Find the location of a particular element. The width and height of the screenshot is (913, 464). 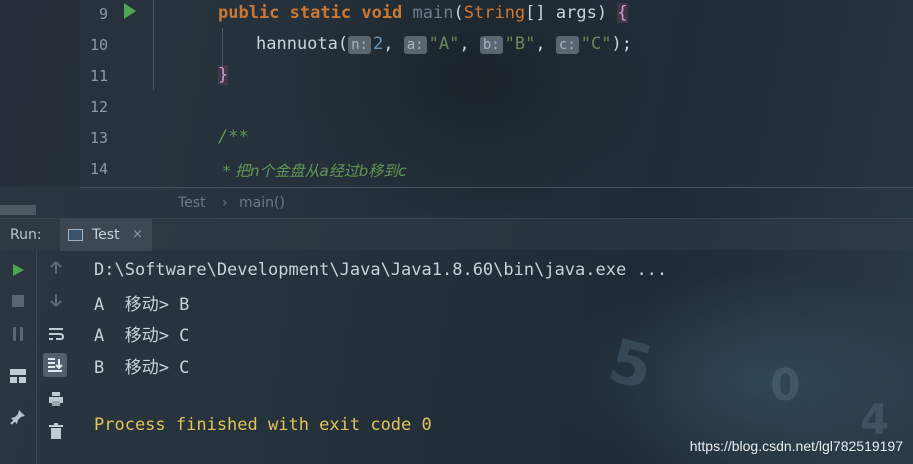

scroll-to-end-icon is located at coordinates (55, 365).